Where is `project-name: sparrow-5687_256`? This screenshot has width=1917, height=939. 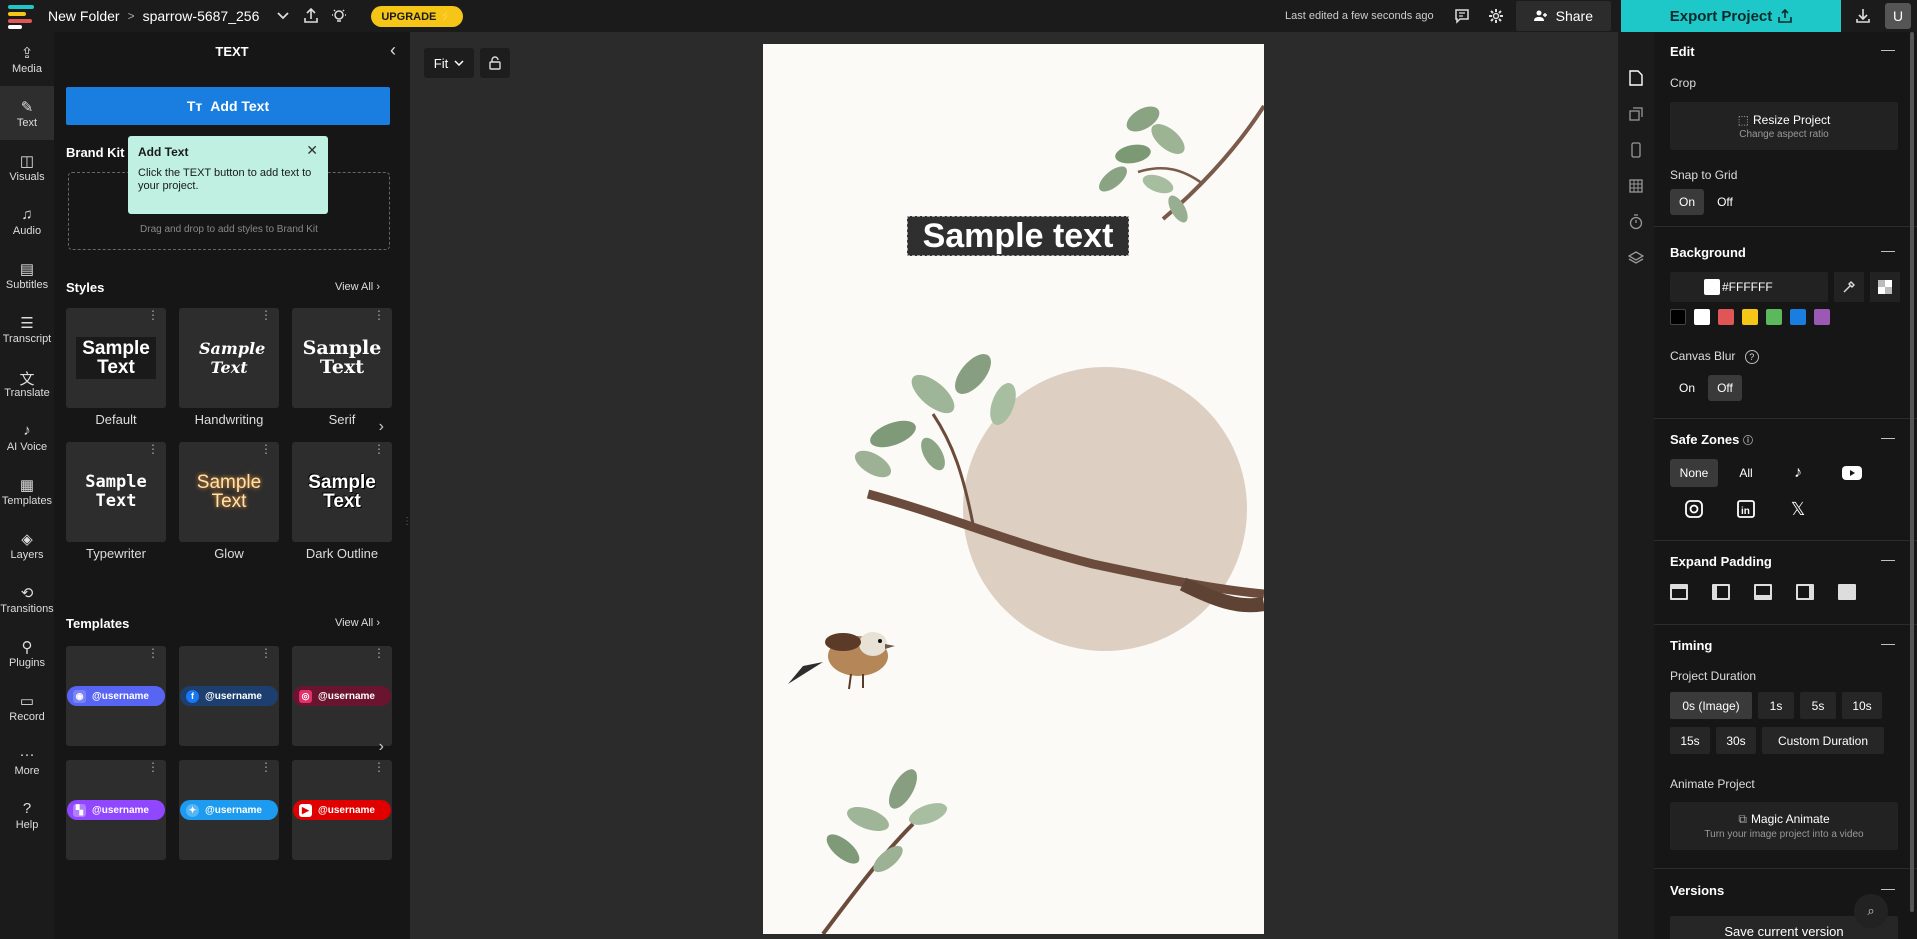
project-name: sparrow-5687_256 is located at coordinates (201, 16).